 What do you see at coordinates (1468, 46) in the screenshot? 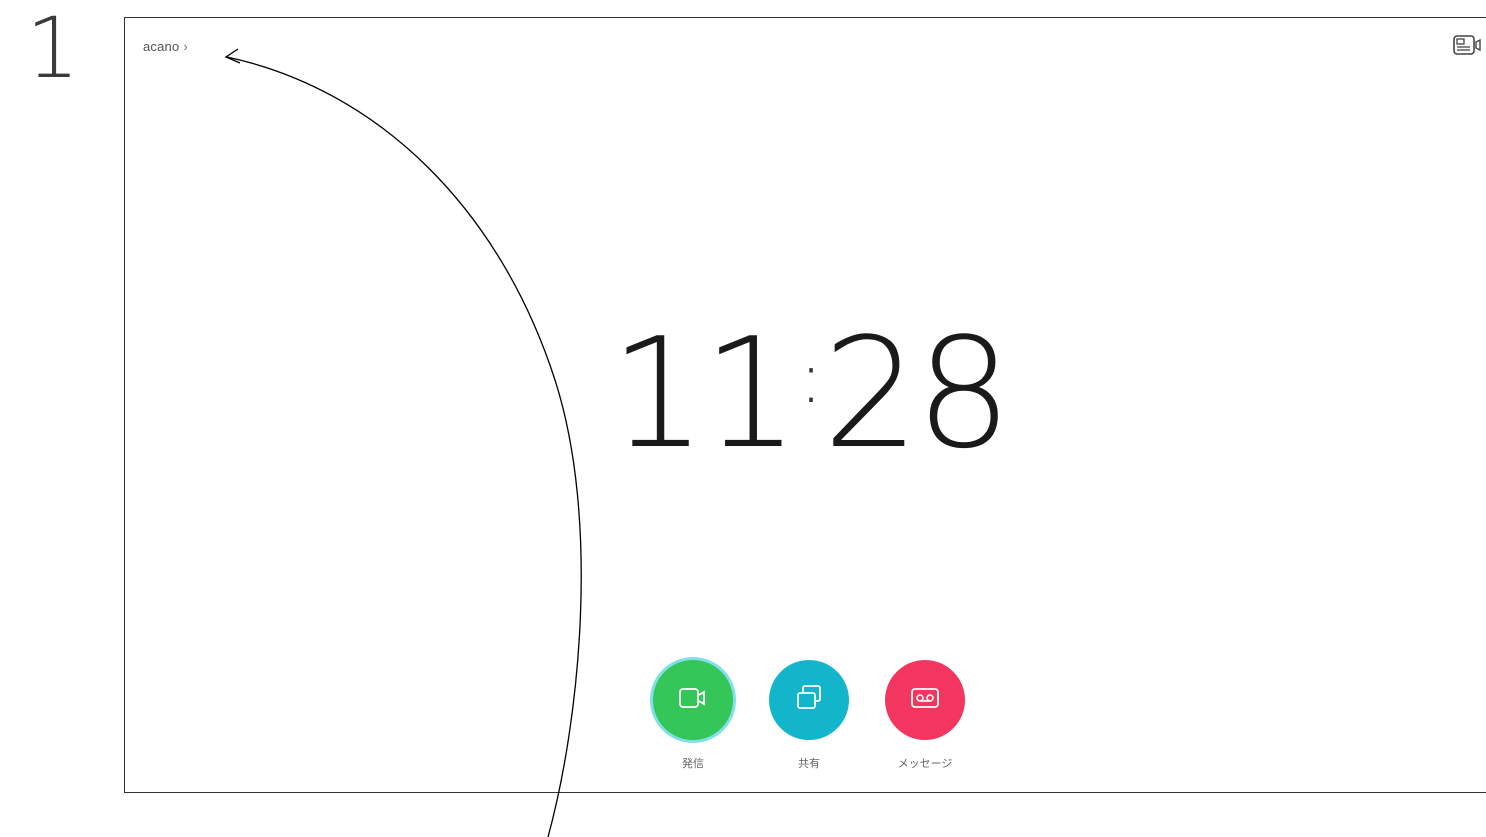
I see `selfview-camera-icon` at bounding box center [1468, 46].